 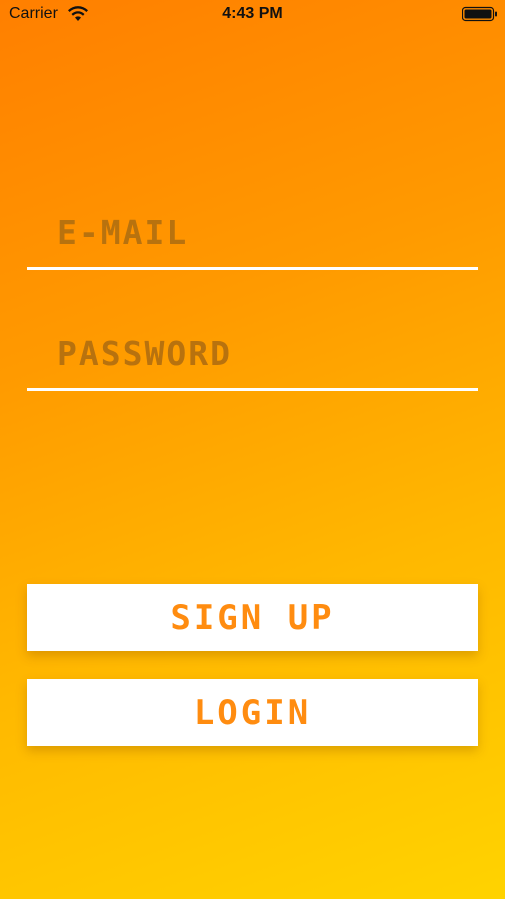 What do you see at coordinates (479, 14) in the screenshot?
I see `battery-icon` at bounding box center [479, 14].